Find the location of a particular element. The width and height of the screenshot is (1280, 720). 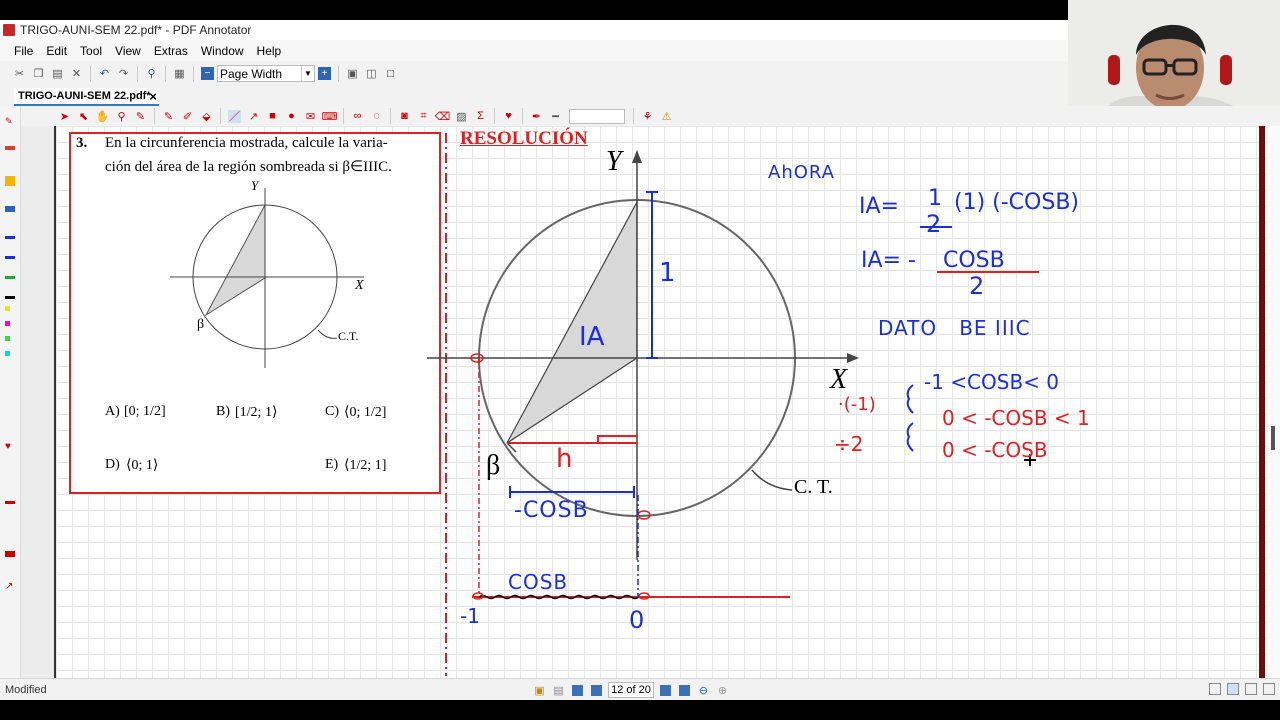

menu-view: View is located at coordinates (128, 51).